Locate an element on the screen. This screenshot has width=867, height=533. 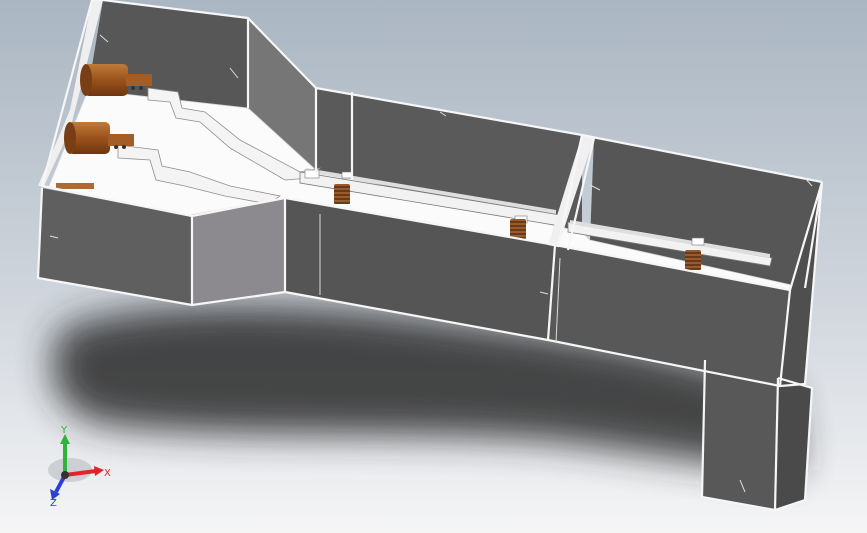
axis-y-label: Y is located at coordinates (64, 430).